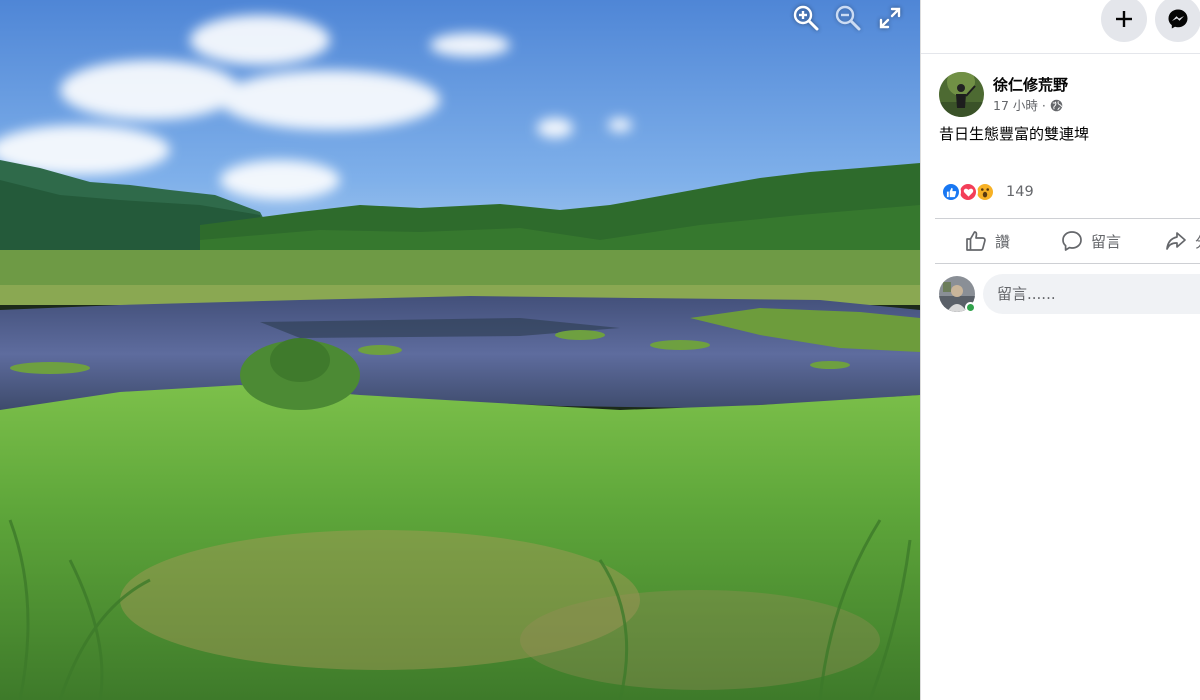 The width and height of the screenshot is (1200, 700). I want to click on love-reaction-icon, so click(968, 192).